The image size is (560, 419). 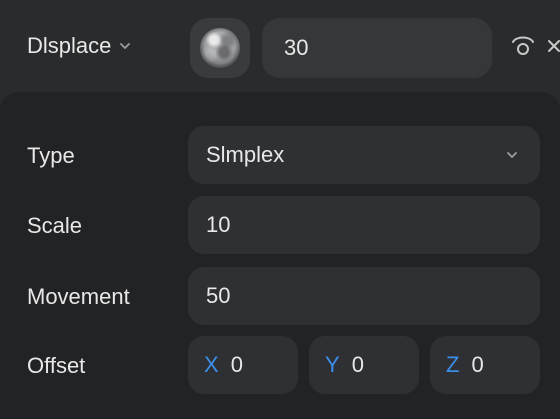 I want to click on offset-z-value: 0, so click(x=477, y=364).